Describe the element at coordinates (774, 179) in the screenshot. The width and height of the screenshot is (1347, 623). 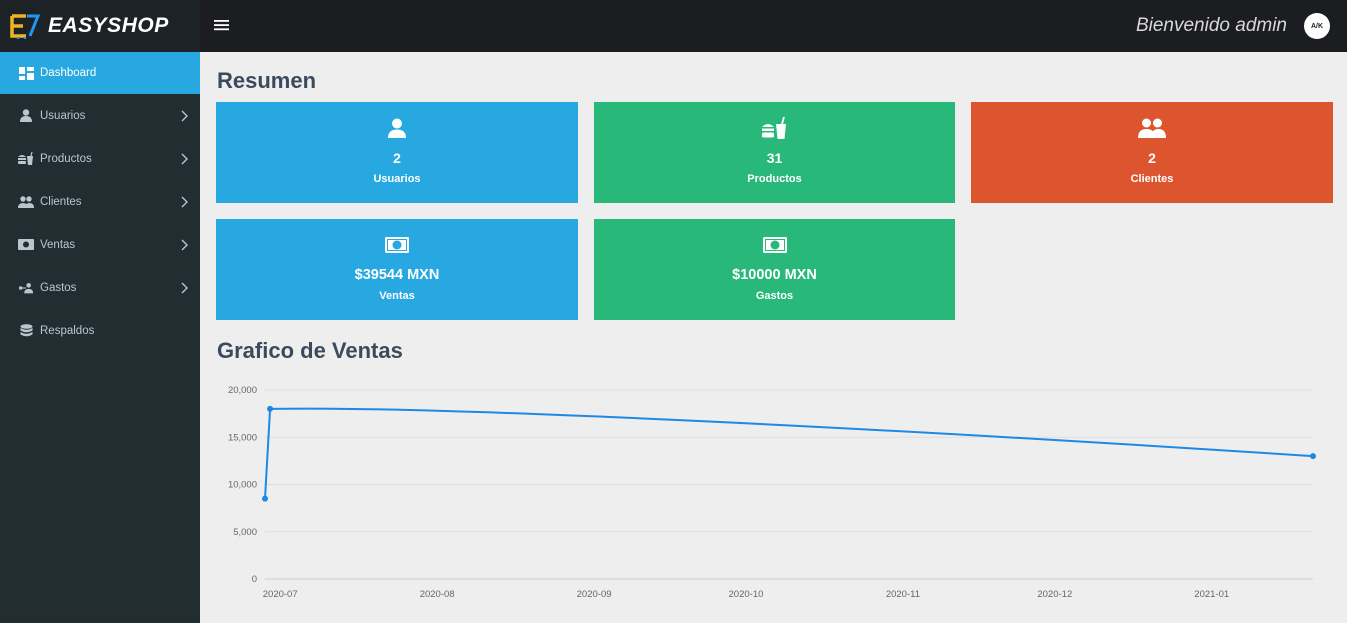
I see `card-label: Productos` at that location.